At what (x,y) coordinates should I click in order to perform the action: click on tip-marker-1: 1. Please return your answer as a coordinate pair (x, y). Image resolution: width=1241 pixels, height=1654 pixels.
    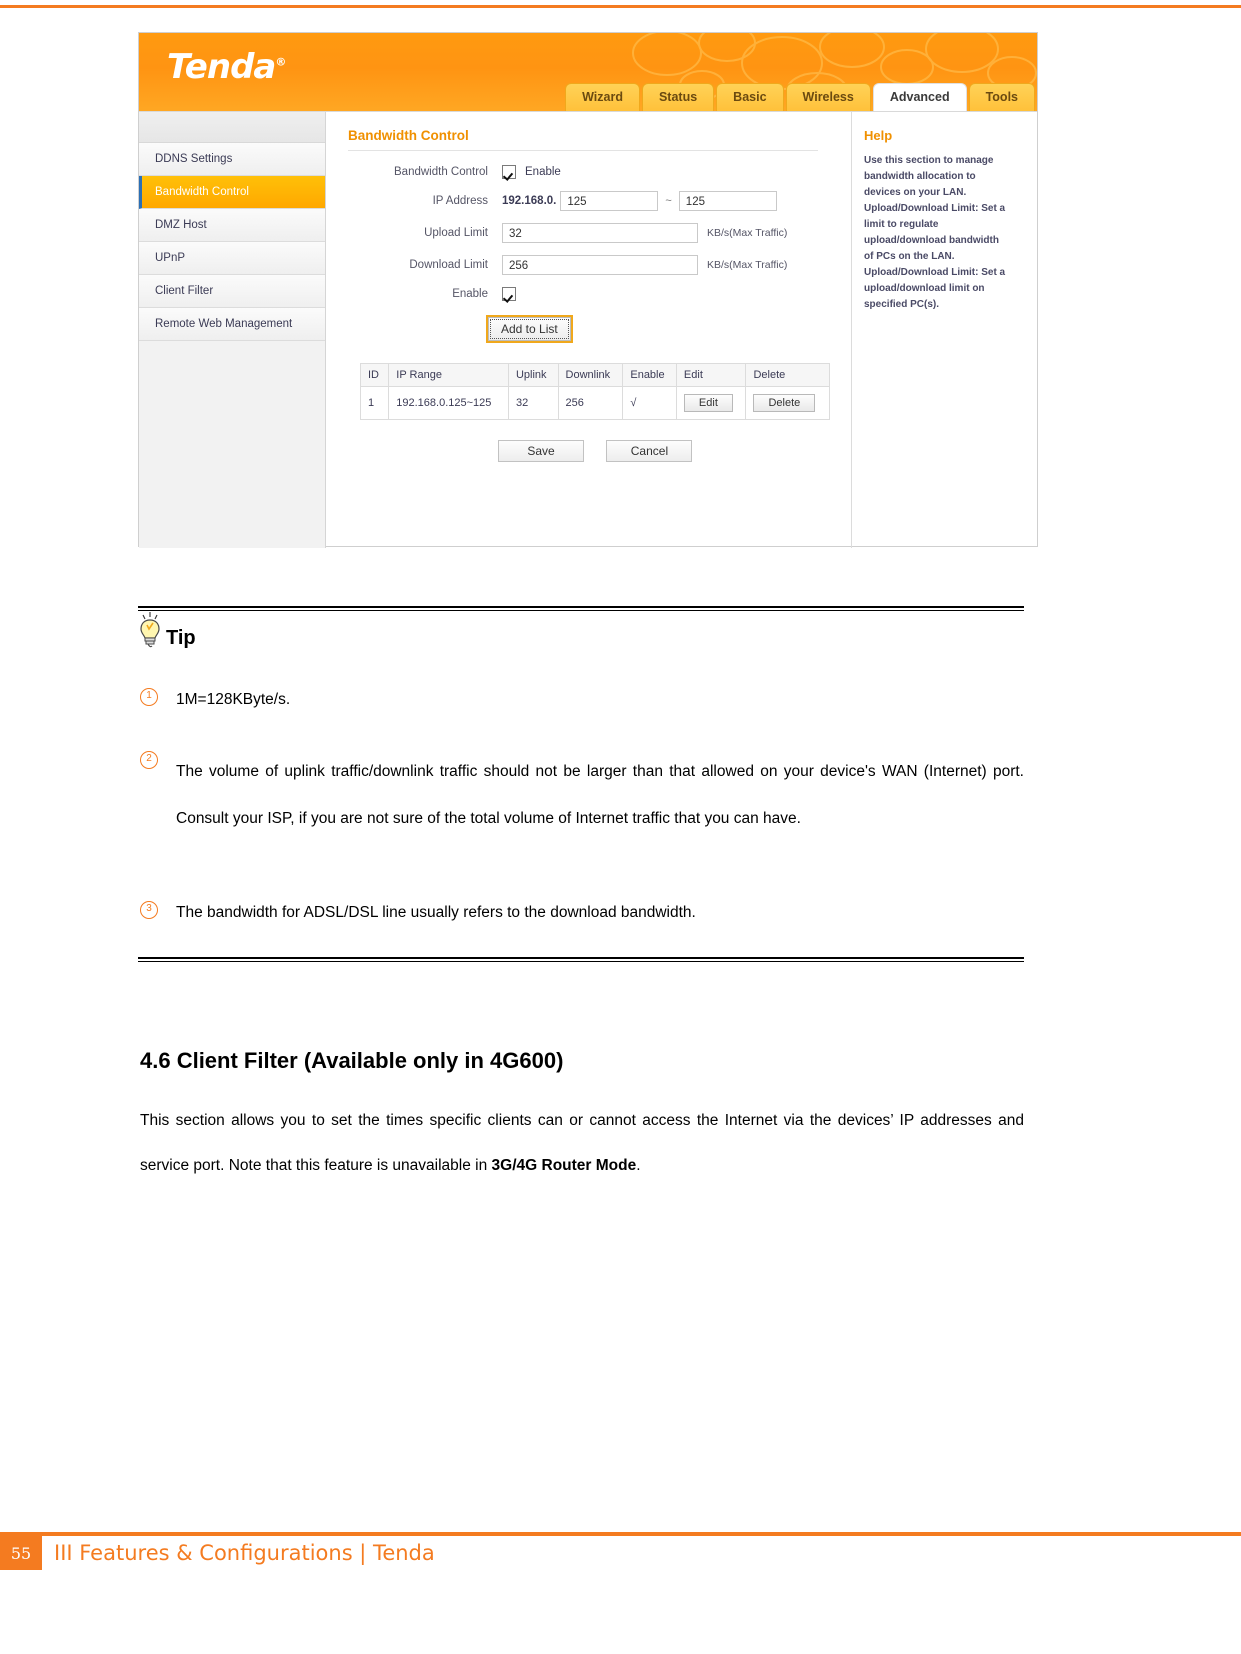
    Looking at the image, I should click on (149, 697).